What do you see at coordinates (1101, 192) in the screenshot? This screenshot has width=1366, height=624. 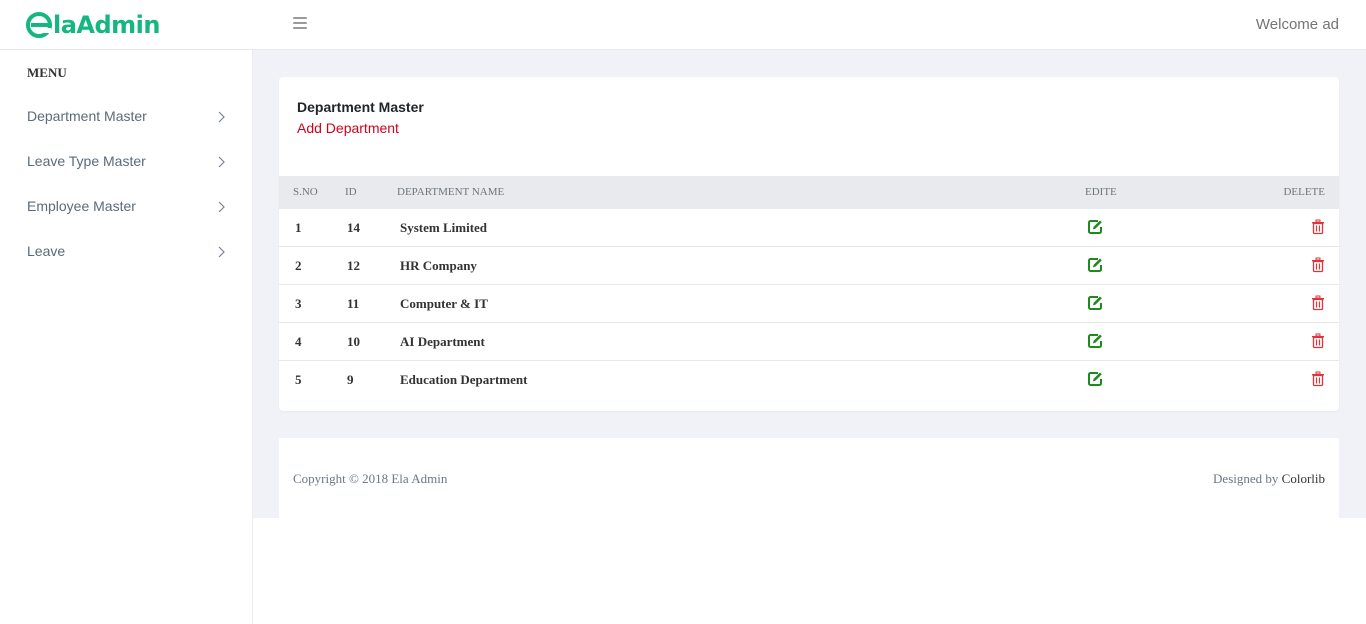 I see `column-header-edit: EDITE` at bounding box center [1101, 192].